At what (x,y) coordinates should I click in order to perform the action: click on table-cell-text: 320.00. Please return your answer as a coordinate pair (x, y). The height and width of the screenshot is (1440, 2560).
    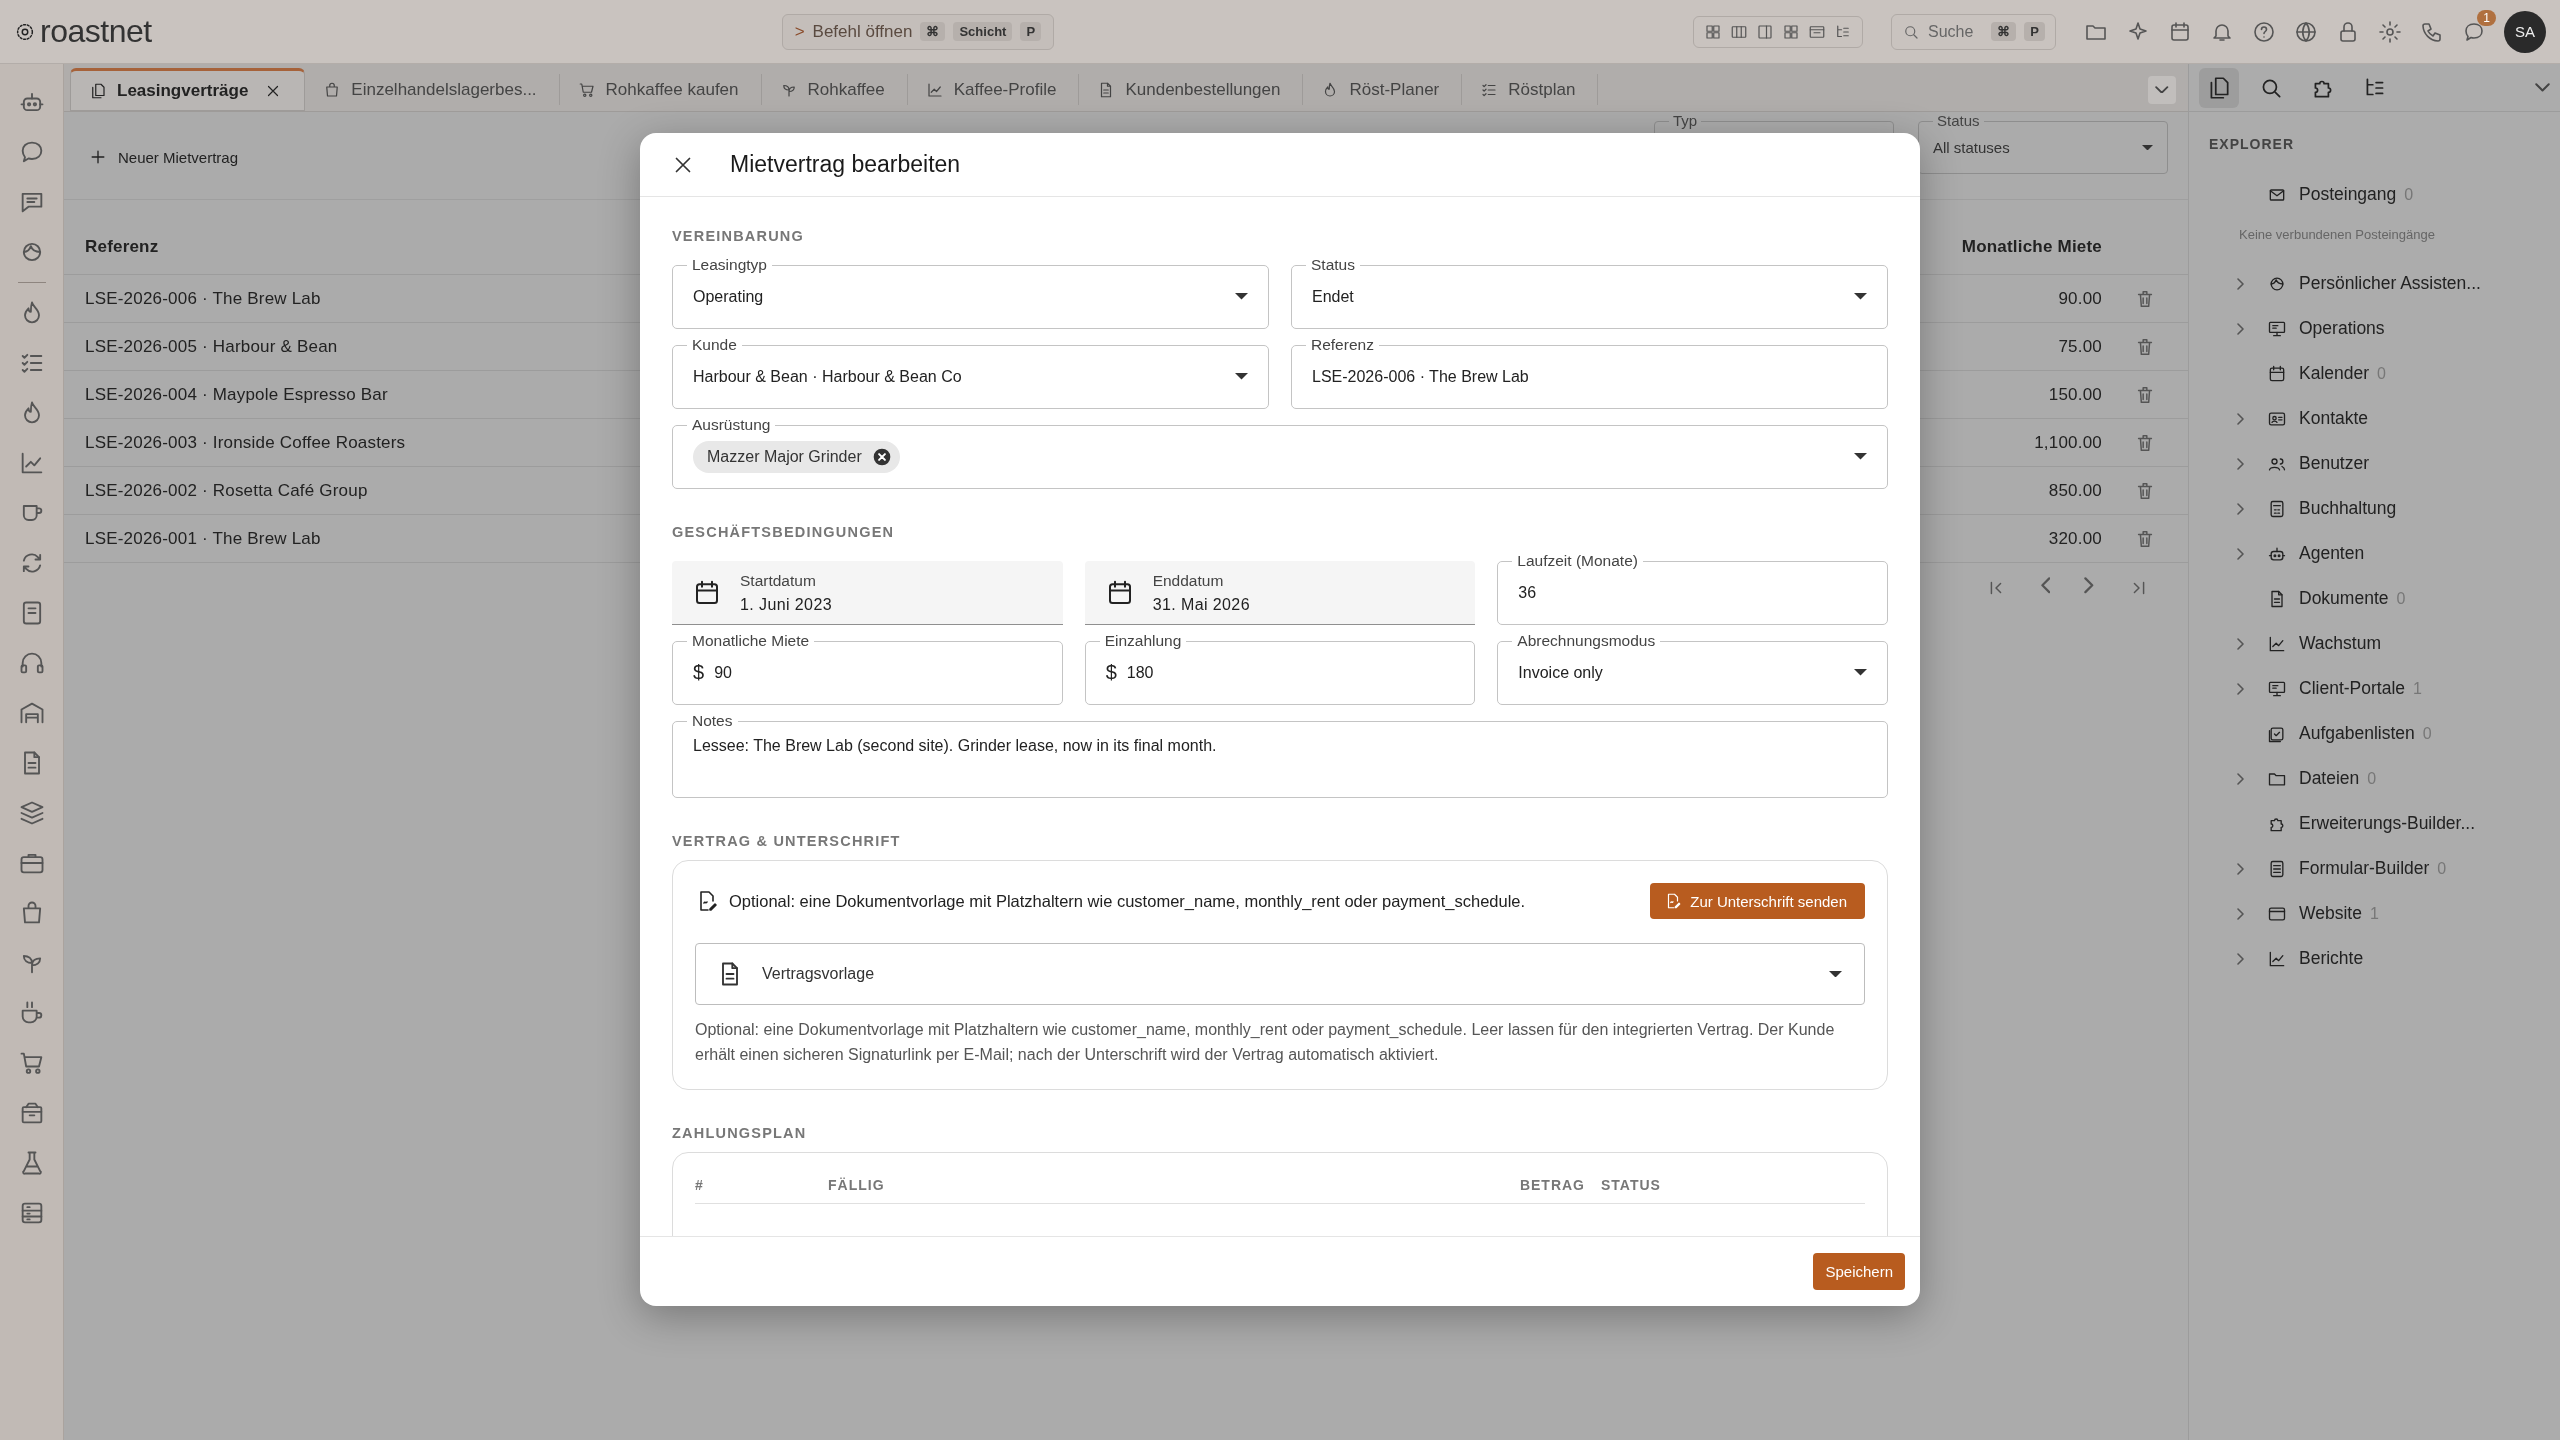
    Looking at the image, I should click on (2074, 538).